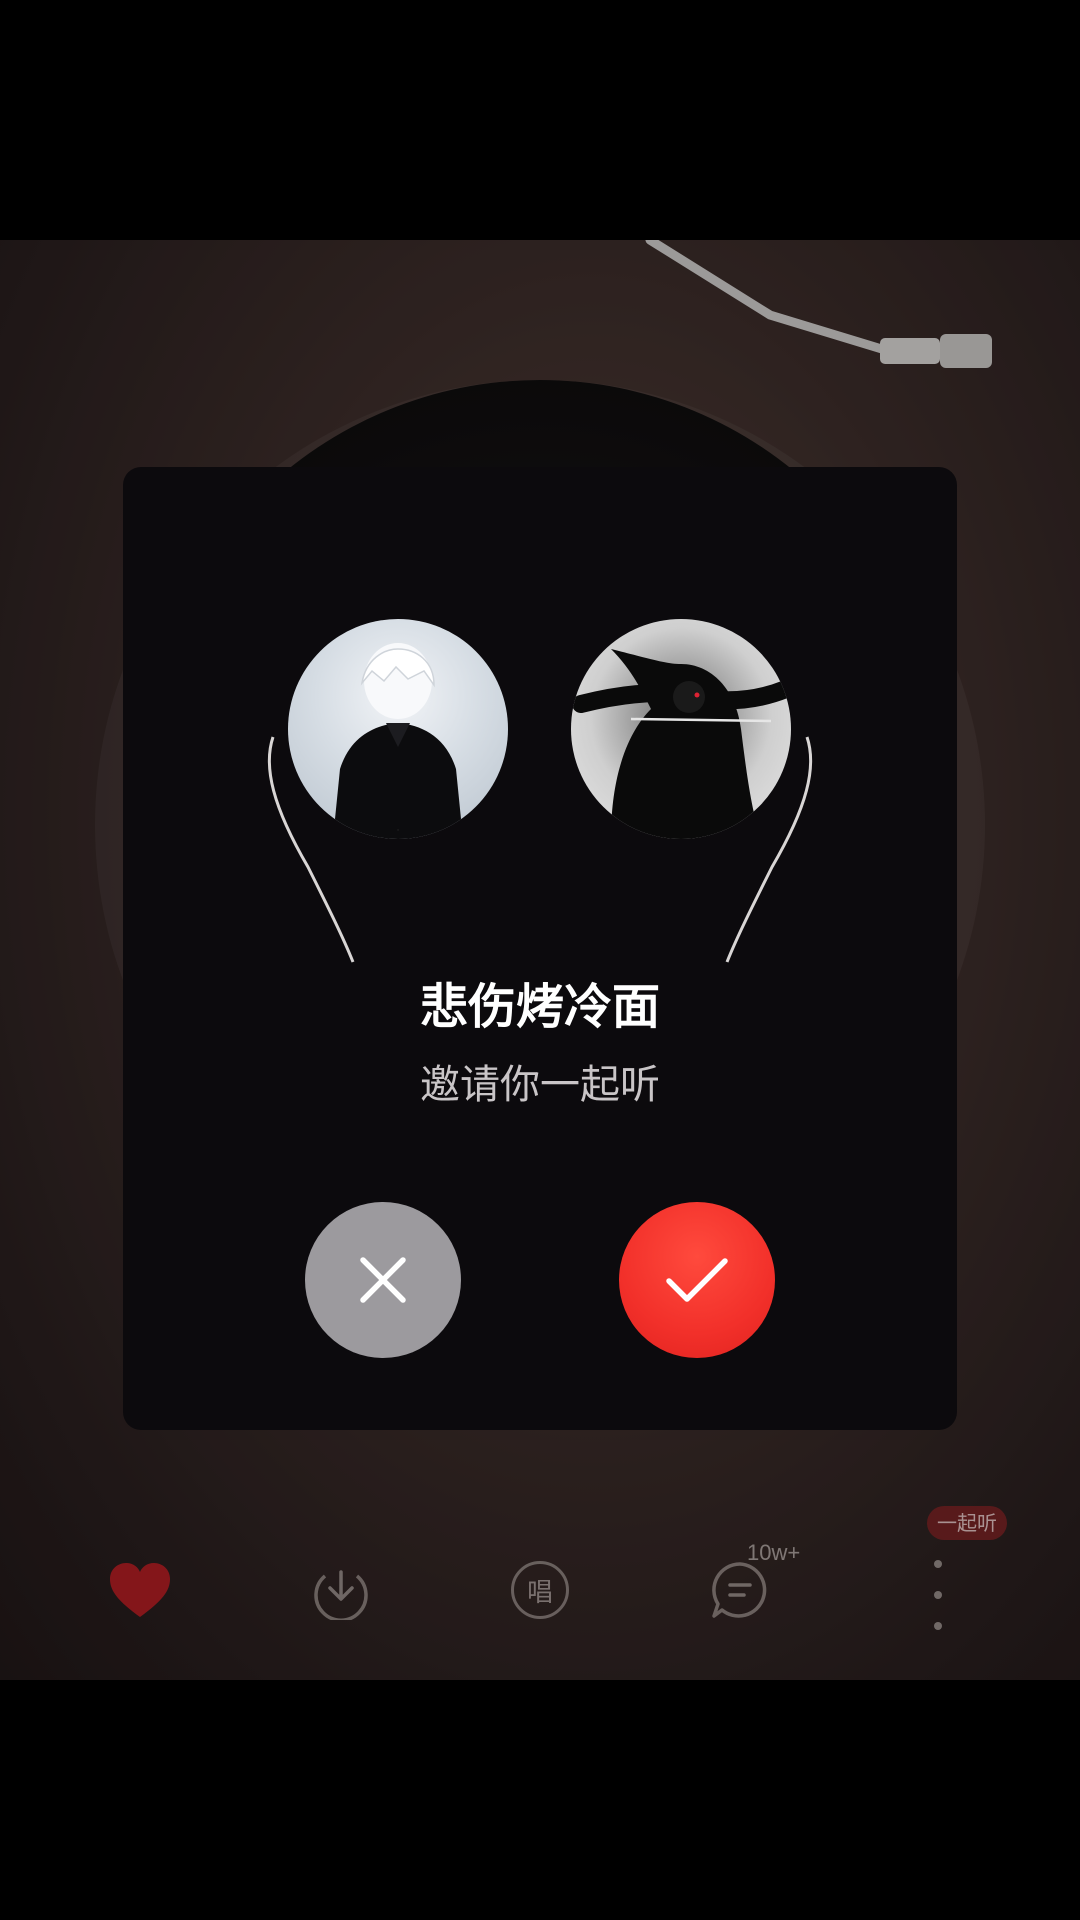 The image size is (1080, 1920). What do you see at coordinates (681, 744) in the screenshot?
I see `anime-girl-avatar-icon` at bounding box center [681, 744].